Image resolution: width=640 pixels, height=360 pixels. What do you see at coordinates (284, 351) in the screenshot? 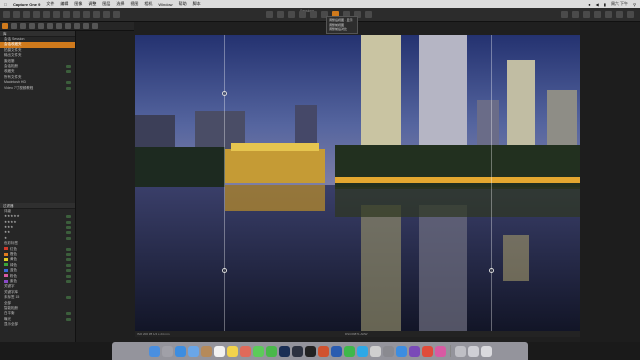
I see `photoshop-icon` at bounding box center [284, 351].